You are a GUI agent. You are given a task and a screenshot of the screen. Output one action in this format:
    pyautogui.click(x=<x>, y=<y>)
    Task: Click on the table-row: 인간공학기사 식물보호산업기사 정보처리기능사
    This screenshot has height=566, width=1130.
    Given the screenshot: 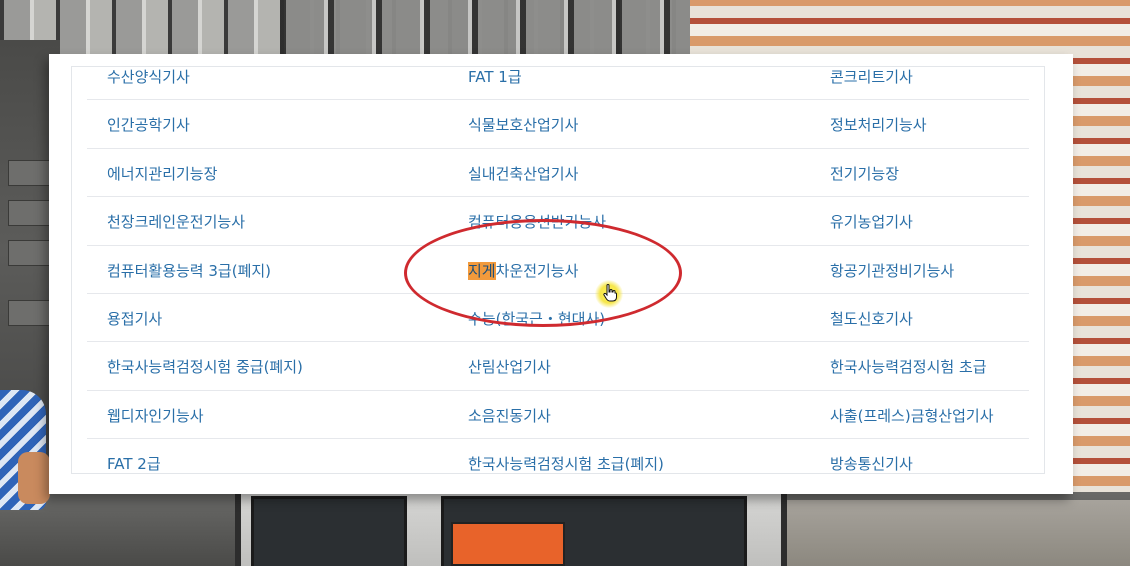 What is the action you would take?
    pyautogui.click(x=558, y=124)
    